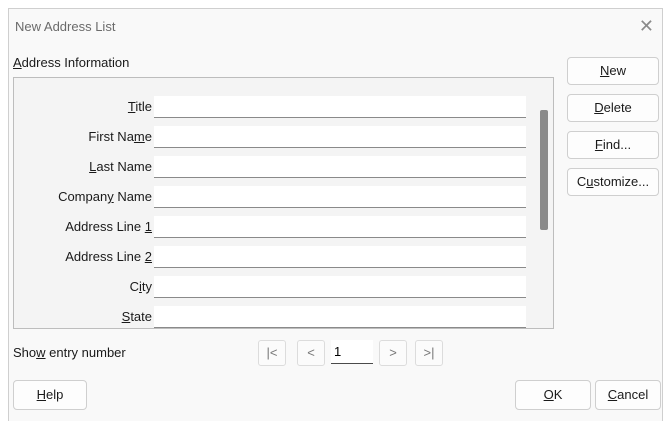  Describe the element at coordinates (65, 26) in the screenshot. I see `dialog-title: New Address List` at that location.